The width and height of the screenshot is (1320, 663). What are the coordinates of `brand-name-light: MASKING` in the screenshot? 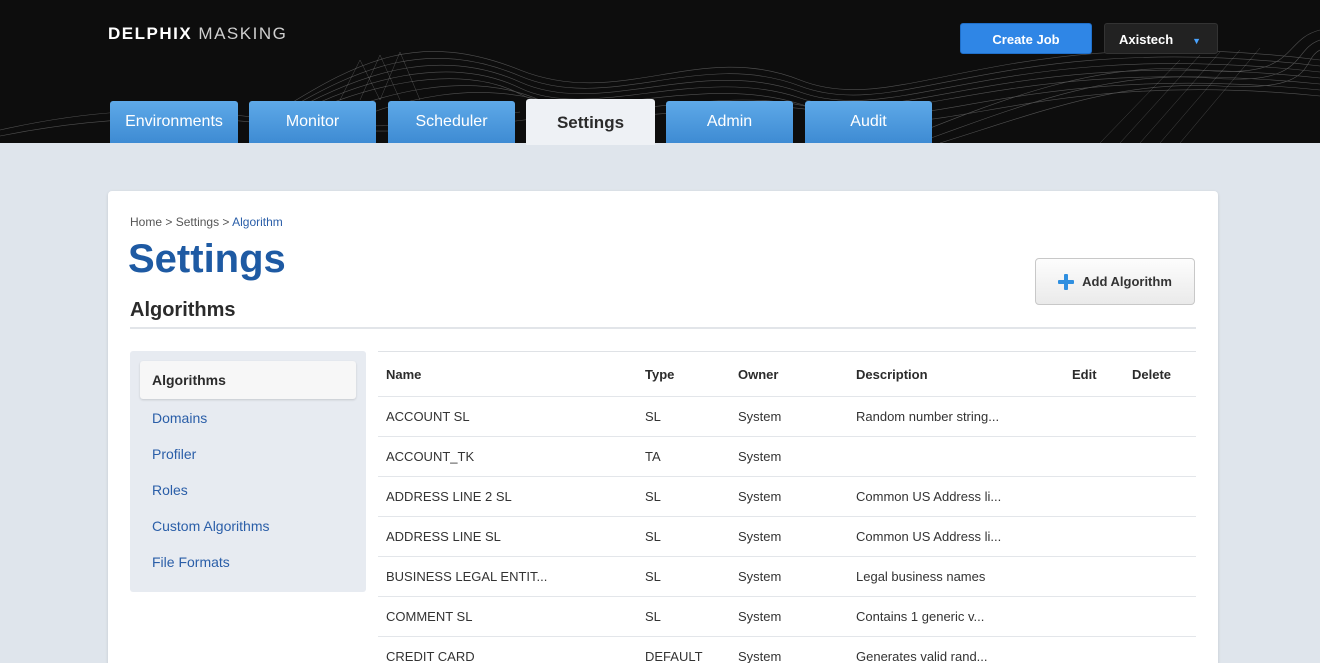 It's located at (243, 33).